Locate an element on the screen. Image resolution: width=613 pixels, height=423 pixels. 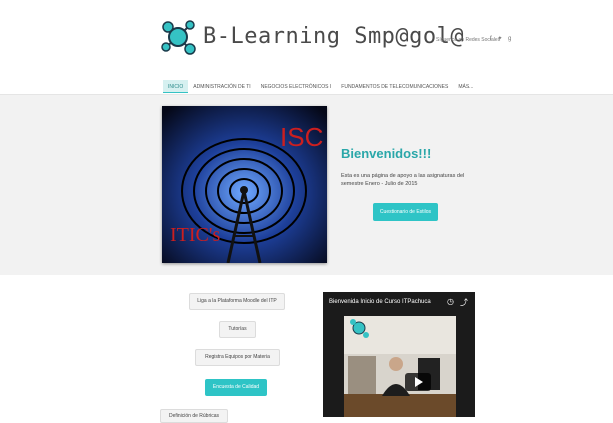
hero-antenna-image: ISC ITIC's is located at coordinates (244, 184).